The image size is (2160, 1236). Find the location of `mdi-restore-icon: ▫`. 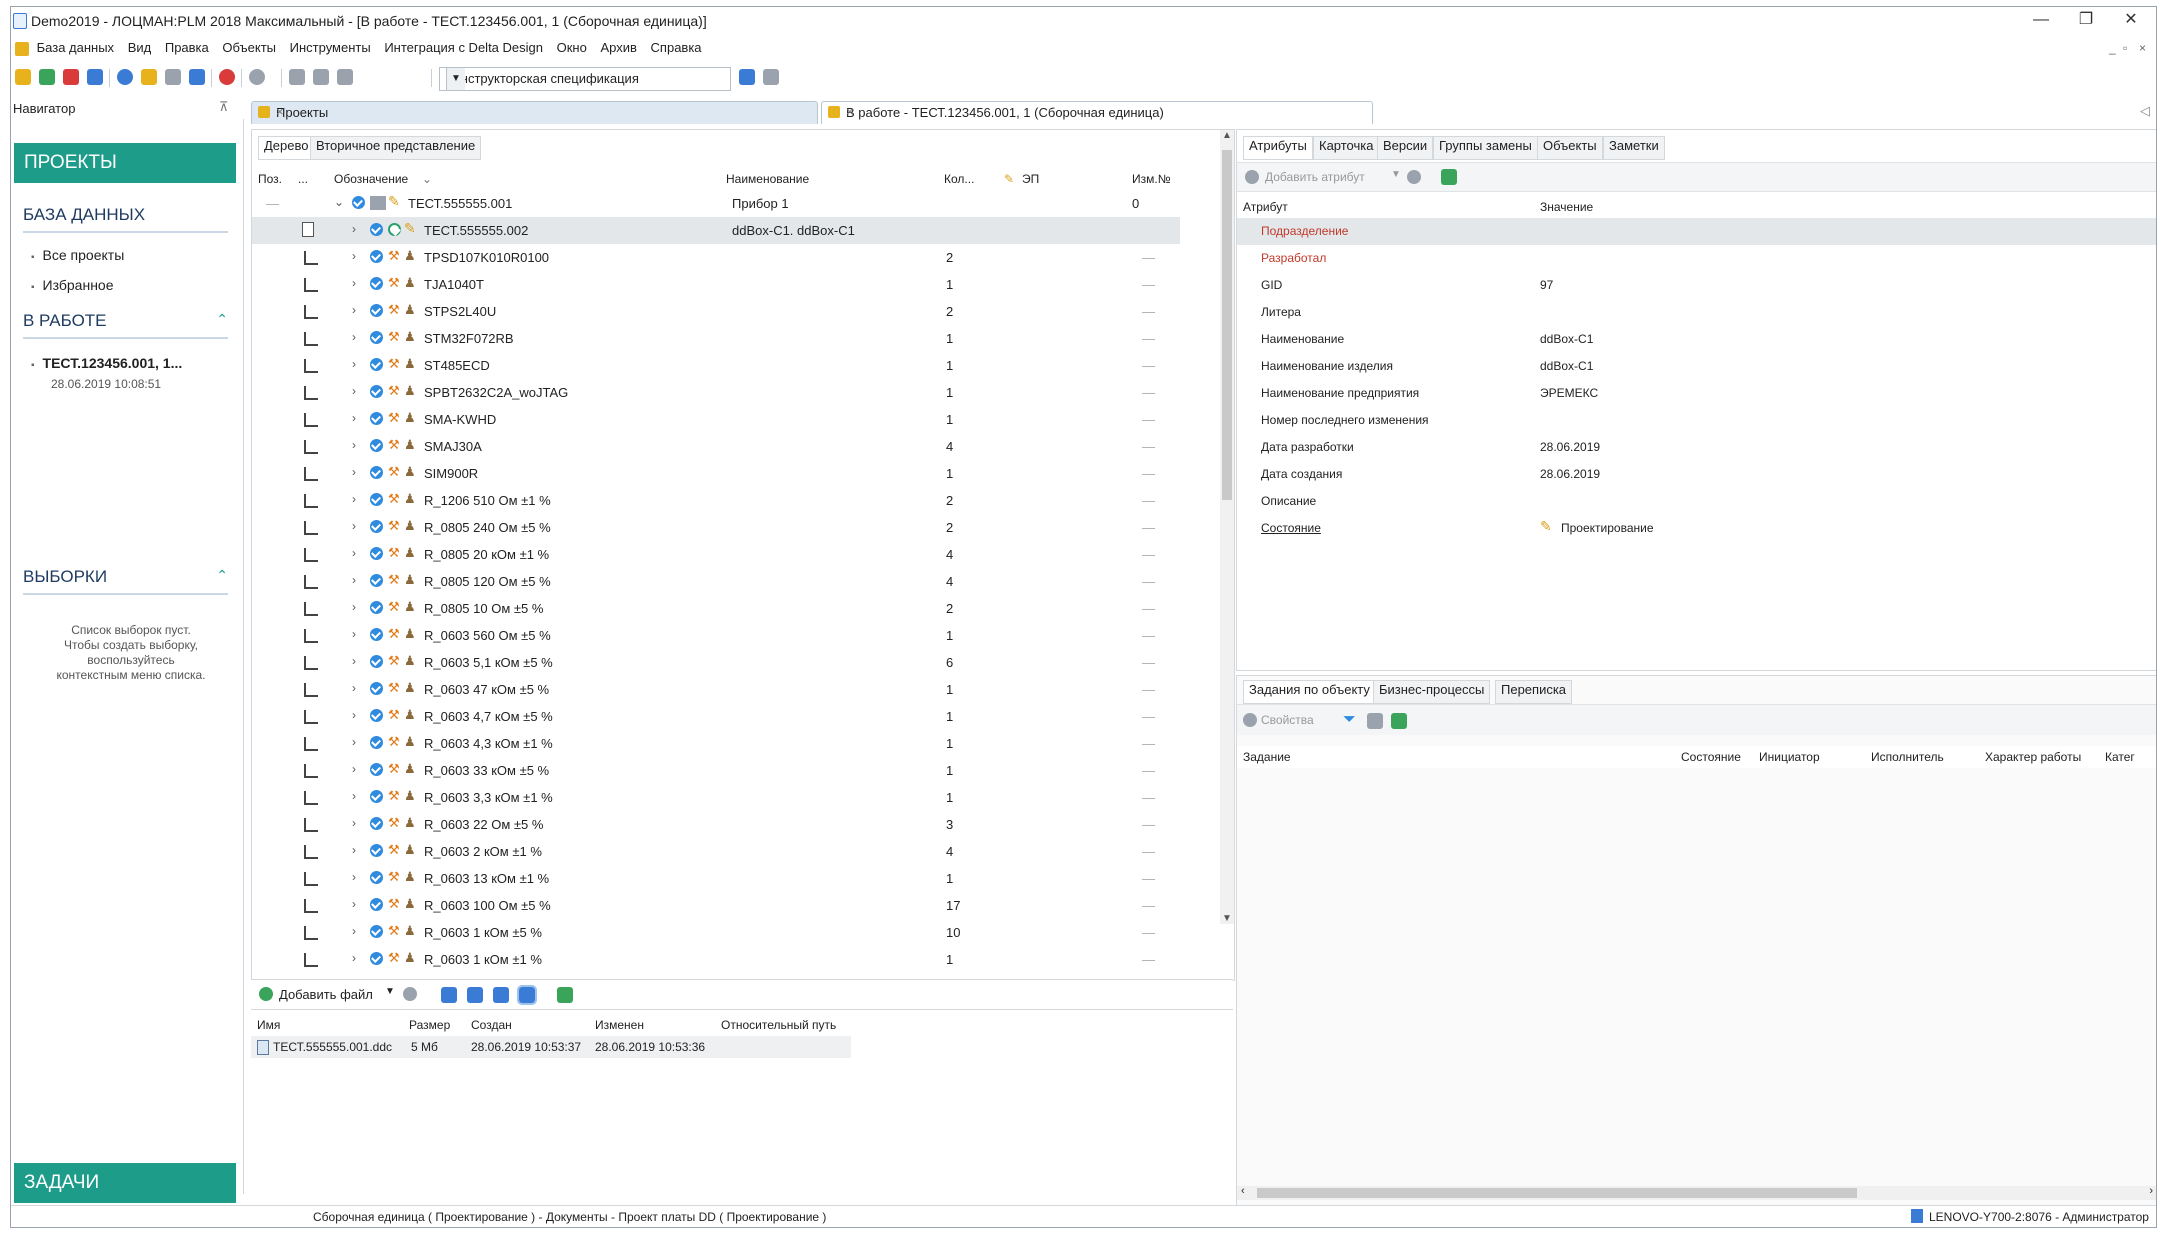

mdi-restore-icon: ▫ is located at coordinates (2125, 48).